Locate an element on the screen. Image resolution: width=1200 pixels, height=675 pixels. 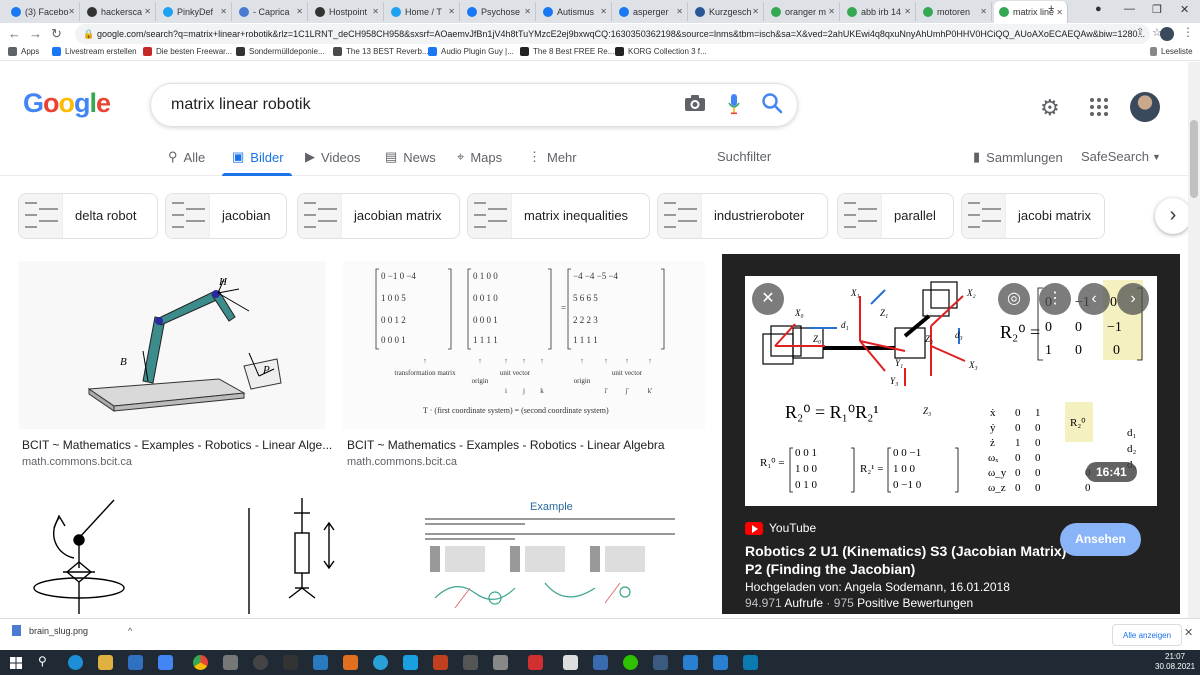
related-search-chip: jacobian is located at coordinates (226, 216).